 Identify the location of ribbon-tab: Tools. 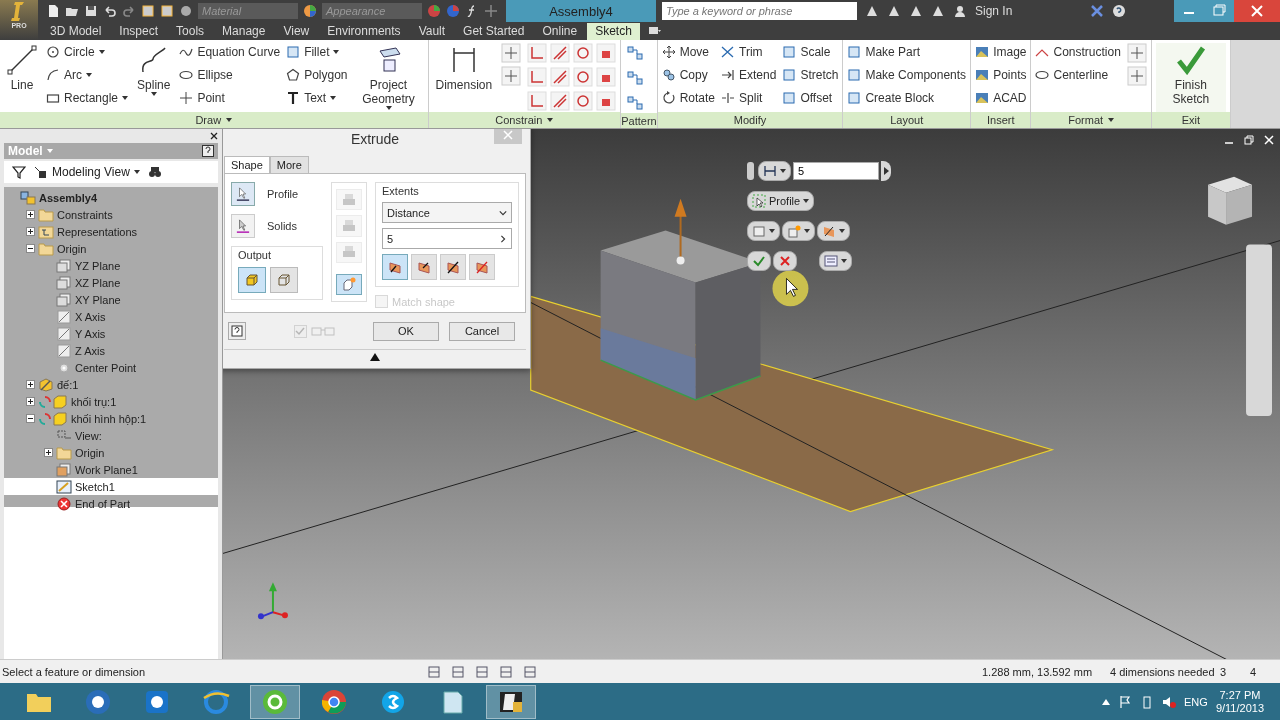
(190, 31).